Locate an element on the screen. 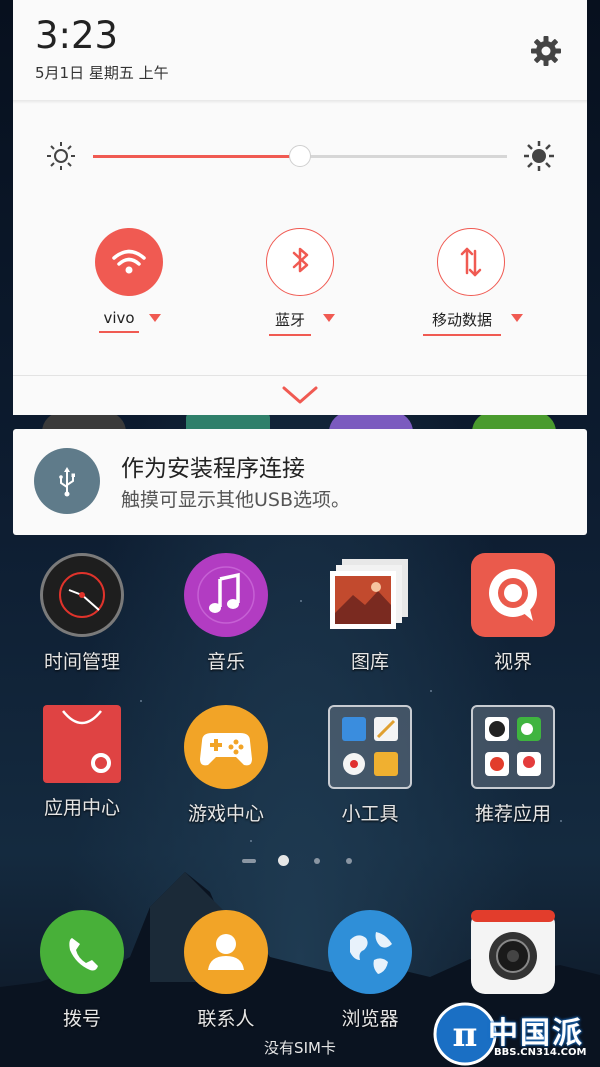 The width and height of the screenshot is (600, 1067). mobile-data-toggle is located at coordinates (471, 262).